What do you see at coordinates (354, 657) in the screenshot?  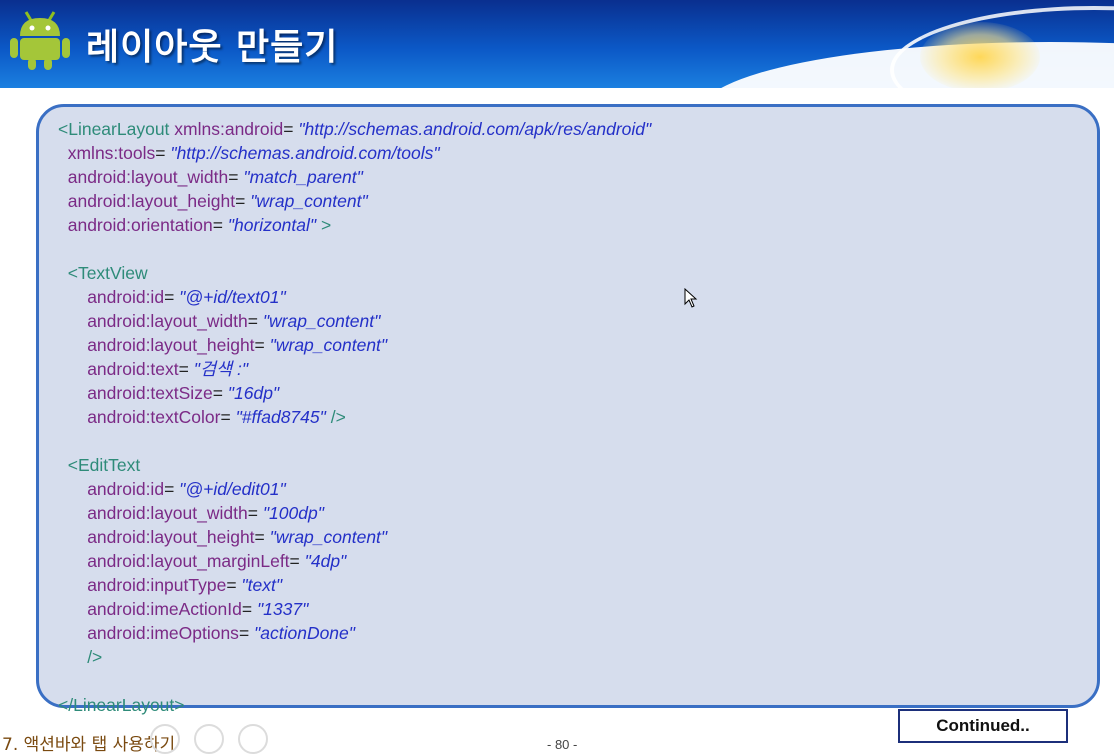 I see `code-line: />` at bounding box center [354, 657].